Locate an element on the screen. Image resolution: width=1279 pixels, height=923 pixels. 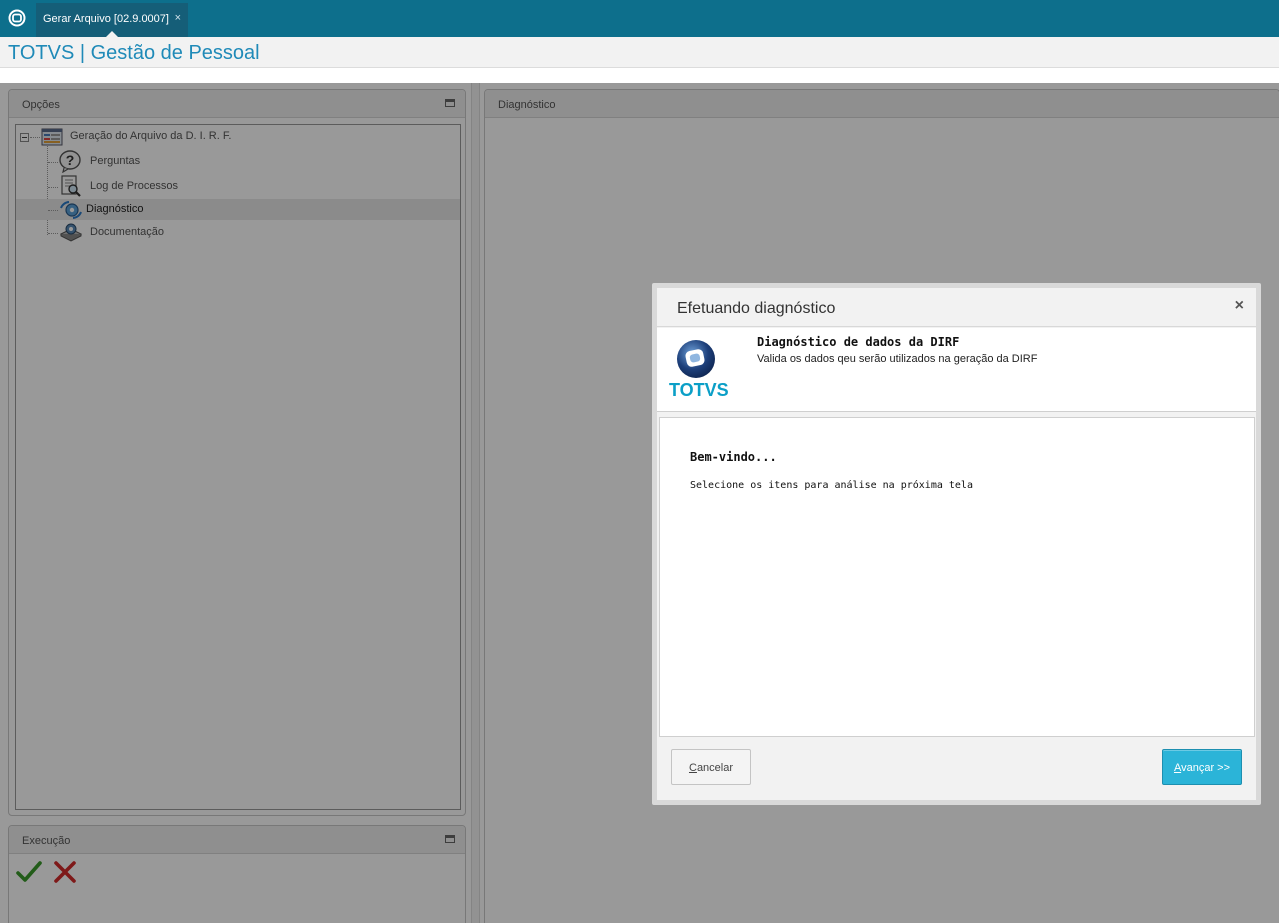
cancel-button: Cancelar is located at coordinates (711, 767).